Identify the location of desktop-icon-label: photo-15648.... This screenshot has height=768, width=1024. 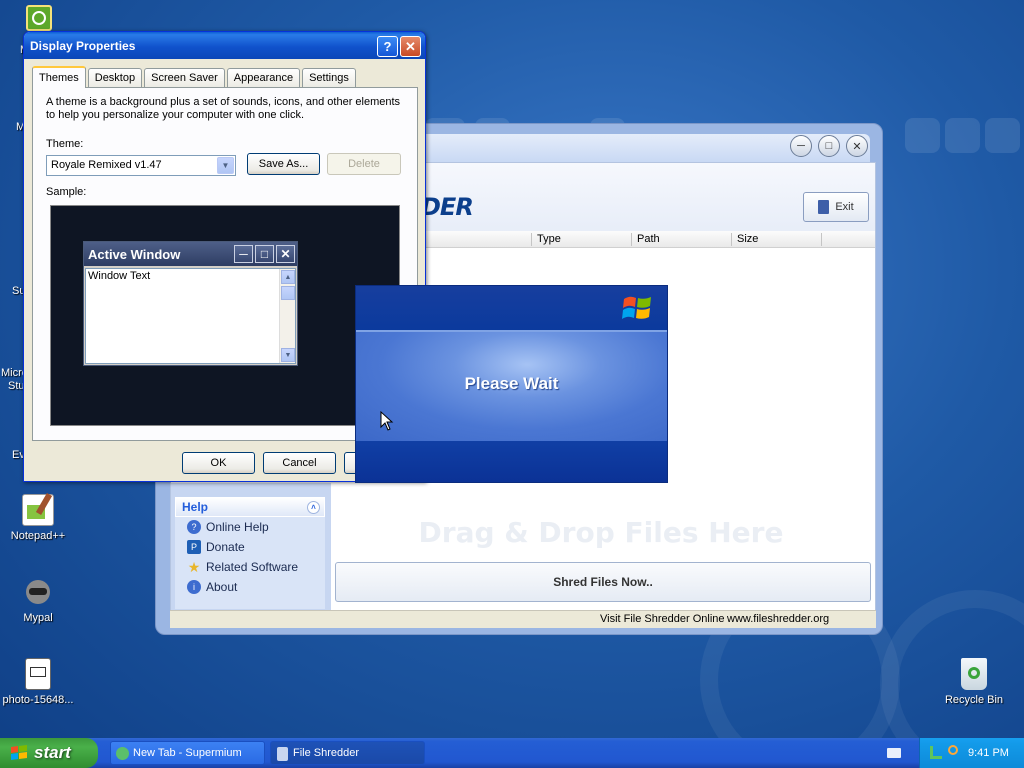
(38, 700).